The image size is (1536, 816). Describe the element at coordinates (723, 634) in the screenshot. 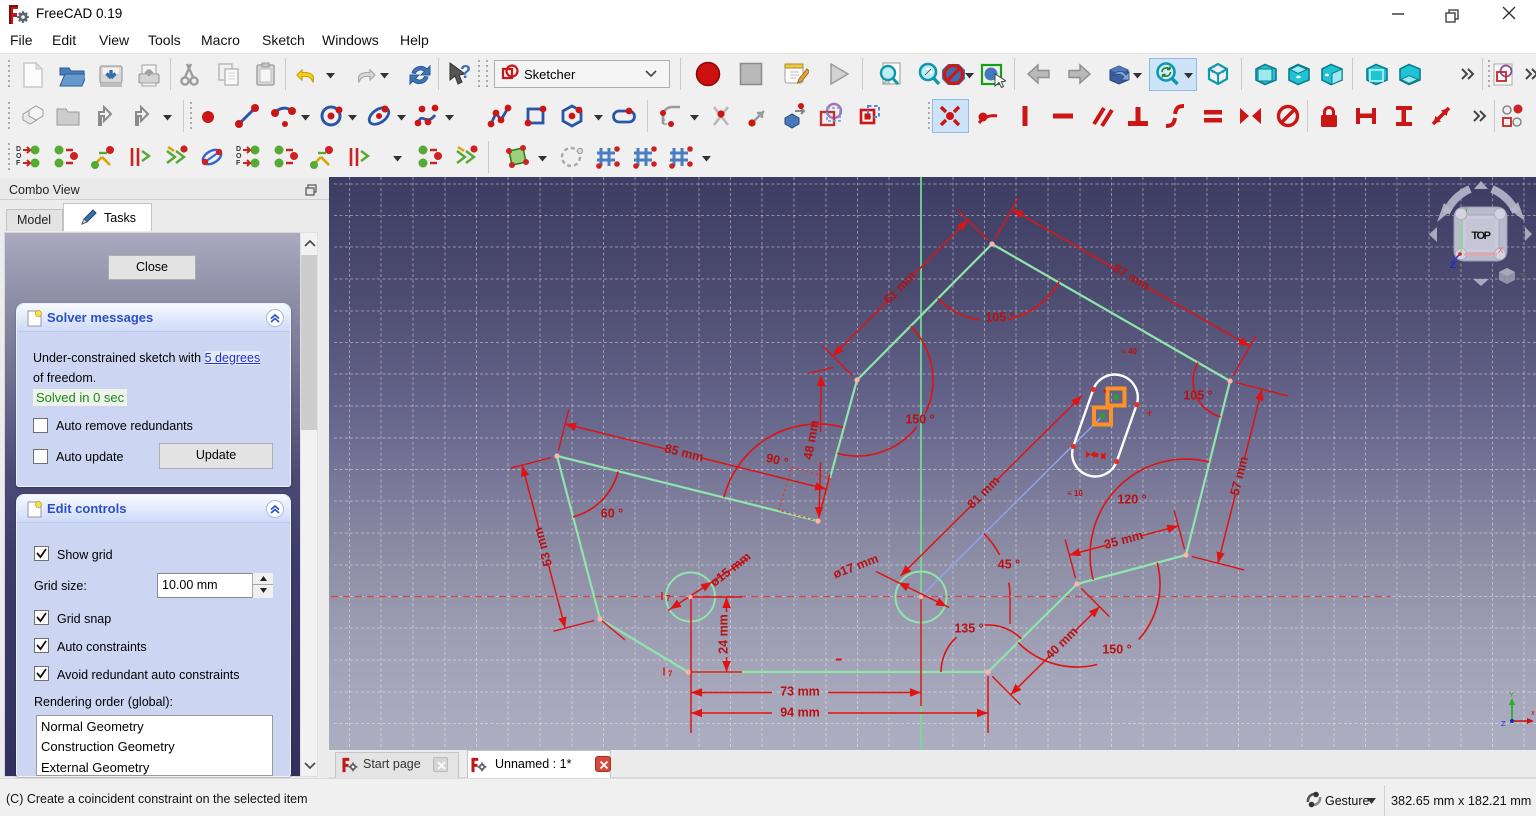

I see `svg-text: 24 mm` at that location.